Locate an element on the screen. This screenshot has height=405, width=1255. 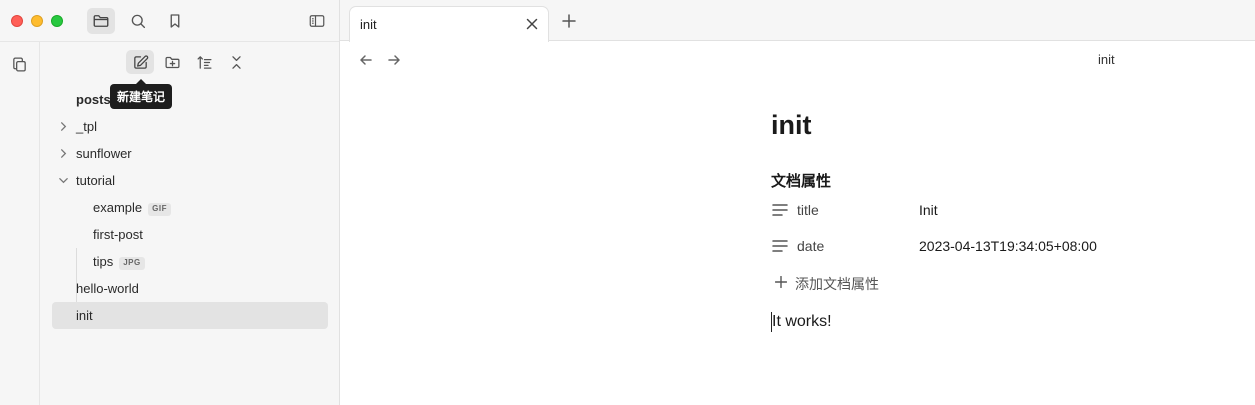
property-key: title is located at coordinates (808, 210).